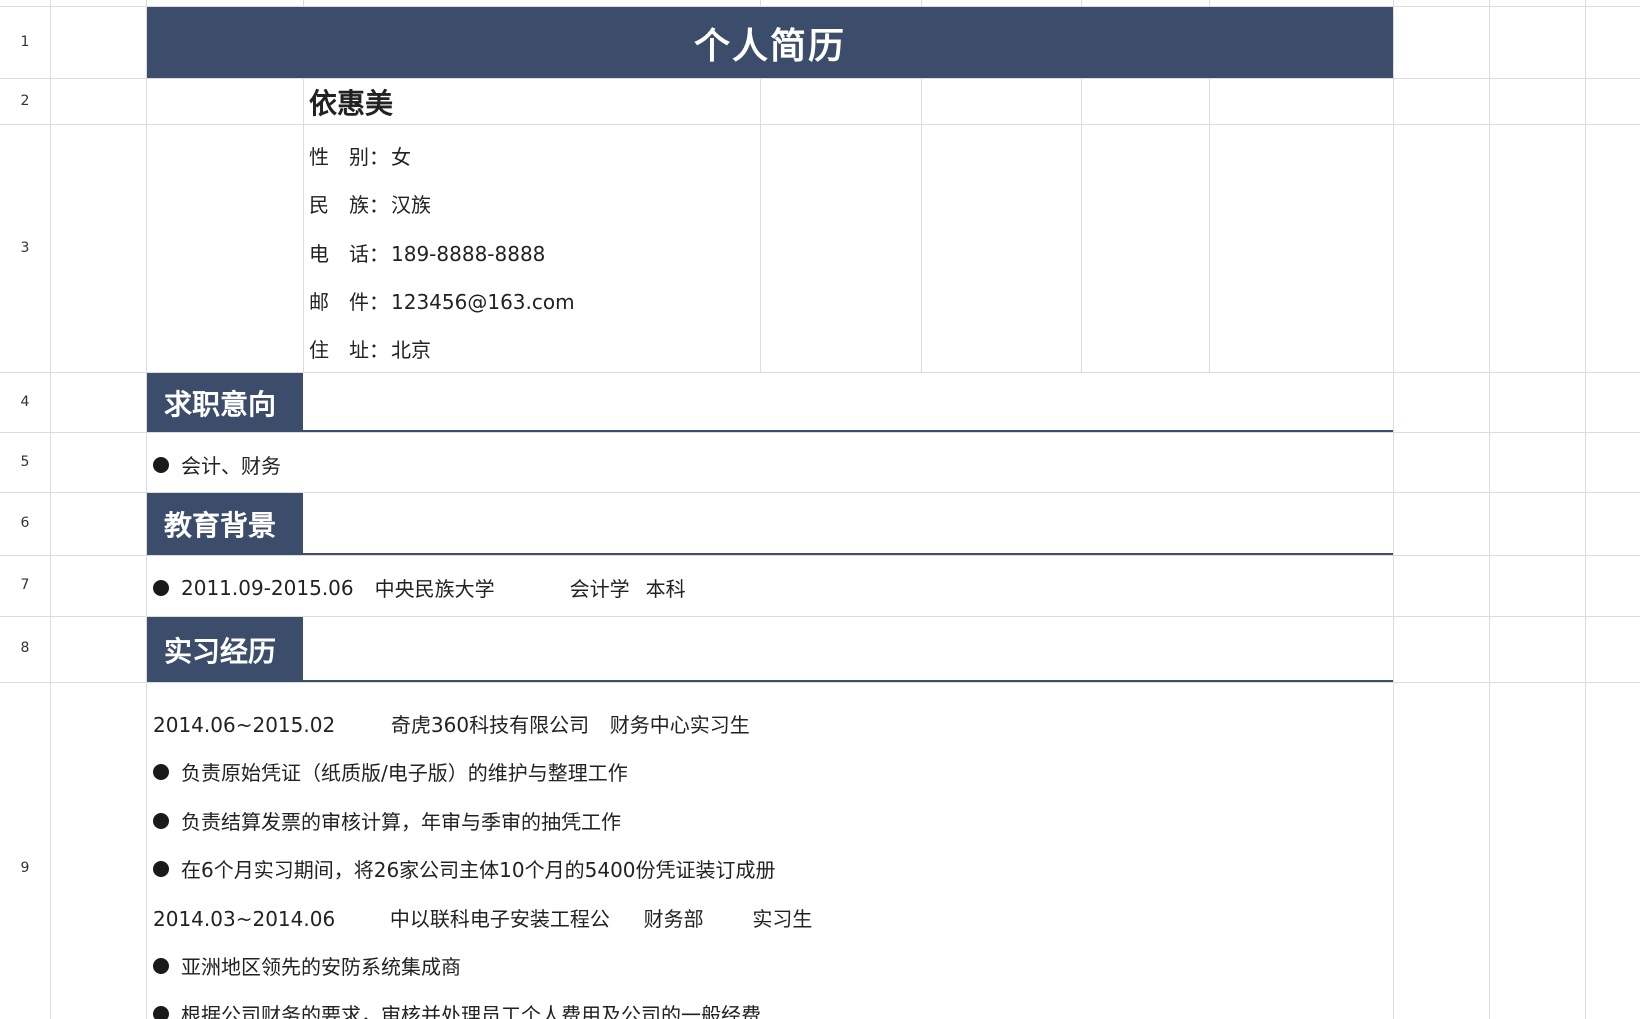 The width and height of the screenshot is (1640, 1019). I want to click on education-period: 2011.09-2015.06, so click(267, 587).